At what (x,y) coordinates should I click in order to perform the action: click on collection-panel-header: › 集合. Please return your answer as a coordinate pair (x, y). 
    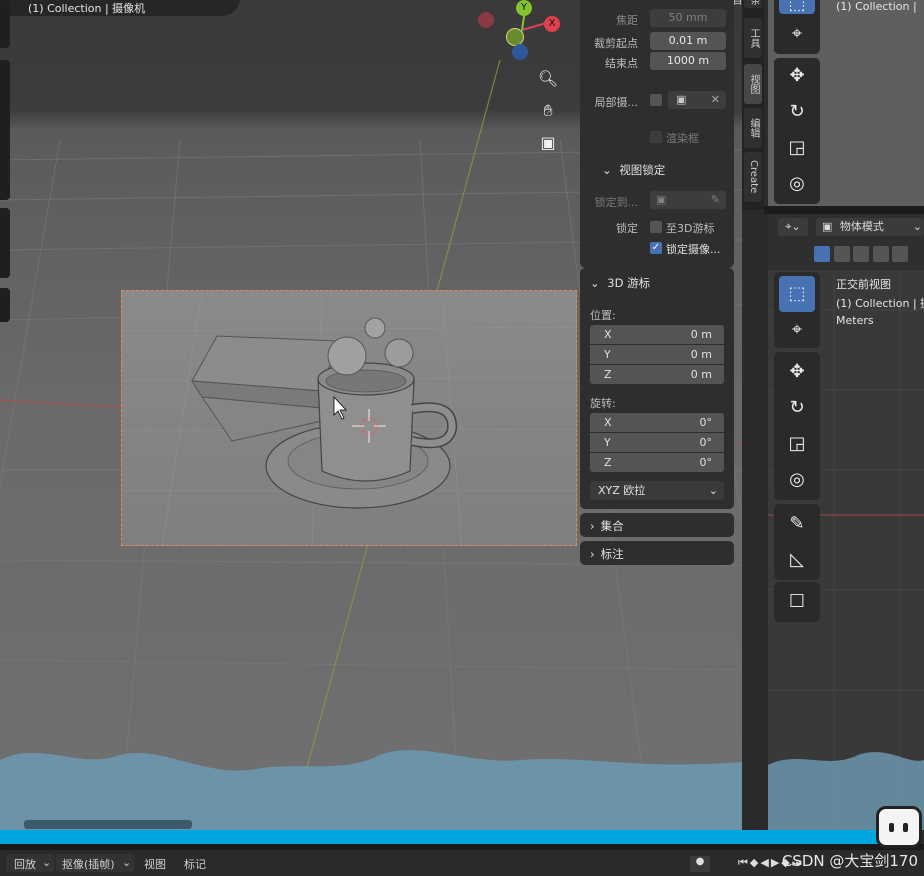
    Looking at the image, I should click on (657, 525).